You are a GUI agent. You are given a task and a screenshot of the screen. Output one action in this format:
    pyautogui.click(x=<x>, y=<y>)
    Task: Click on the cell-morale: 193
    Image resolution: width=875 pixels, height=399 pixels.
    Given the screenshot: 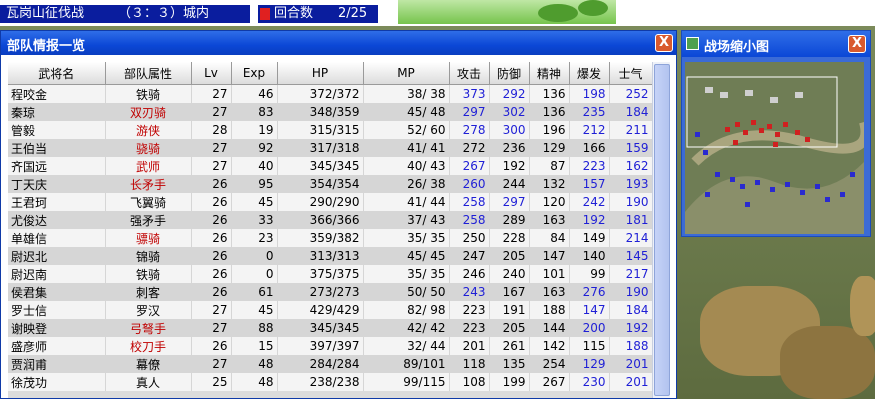 What is the action you would take?
    pyautogui.click(x=630, y=184)
    